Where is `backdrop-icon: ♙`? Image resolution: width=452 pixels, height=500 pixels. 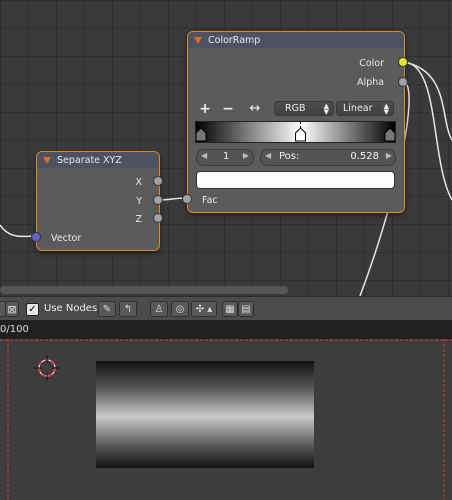 backdrop-icon: ♙ is located at coordinates (159, 309).